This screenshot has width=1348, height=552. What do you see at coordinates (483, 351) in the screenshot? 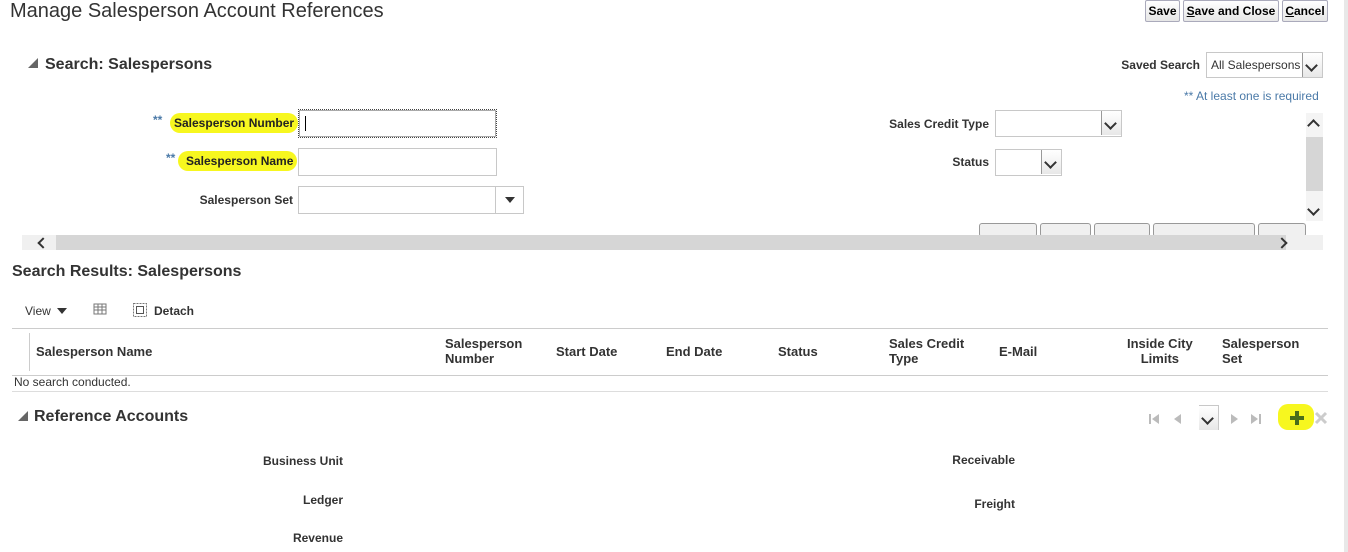
I see `col-salesperson-number: Salesperson Number` at bounding box center [483, 351].